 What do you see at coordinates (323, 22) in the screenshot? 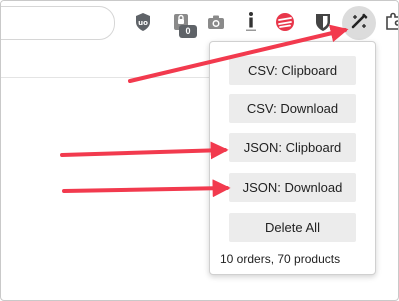
I see `bitwarden-shield-icon` at bounding box center [323, 22].